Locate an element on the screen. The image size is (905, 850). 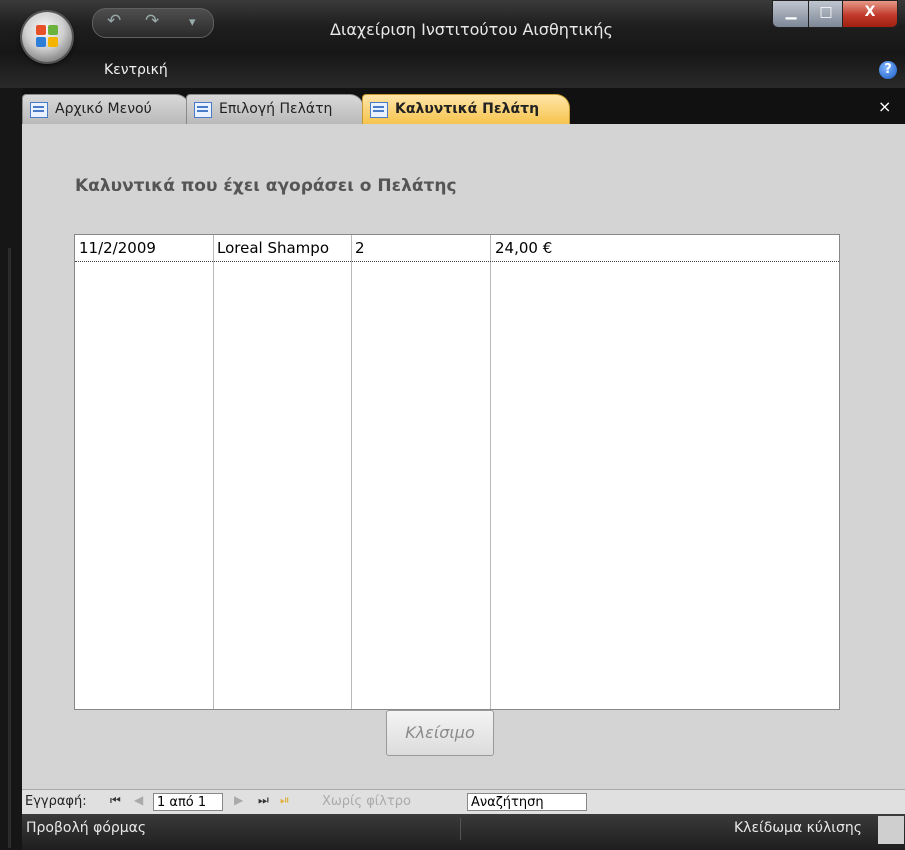
previous-record-icon: ◀ is located at coordinates (138, 800).